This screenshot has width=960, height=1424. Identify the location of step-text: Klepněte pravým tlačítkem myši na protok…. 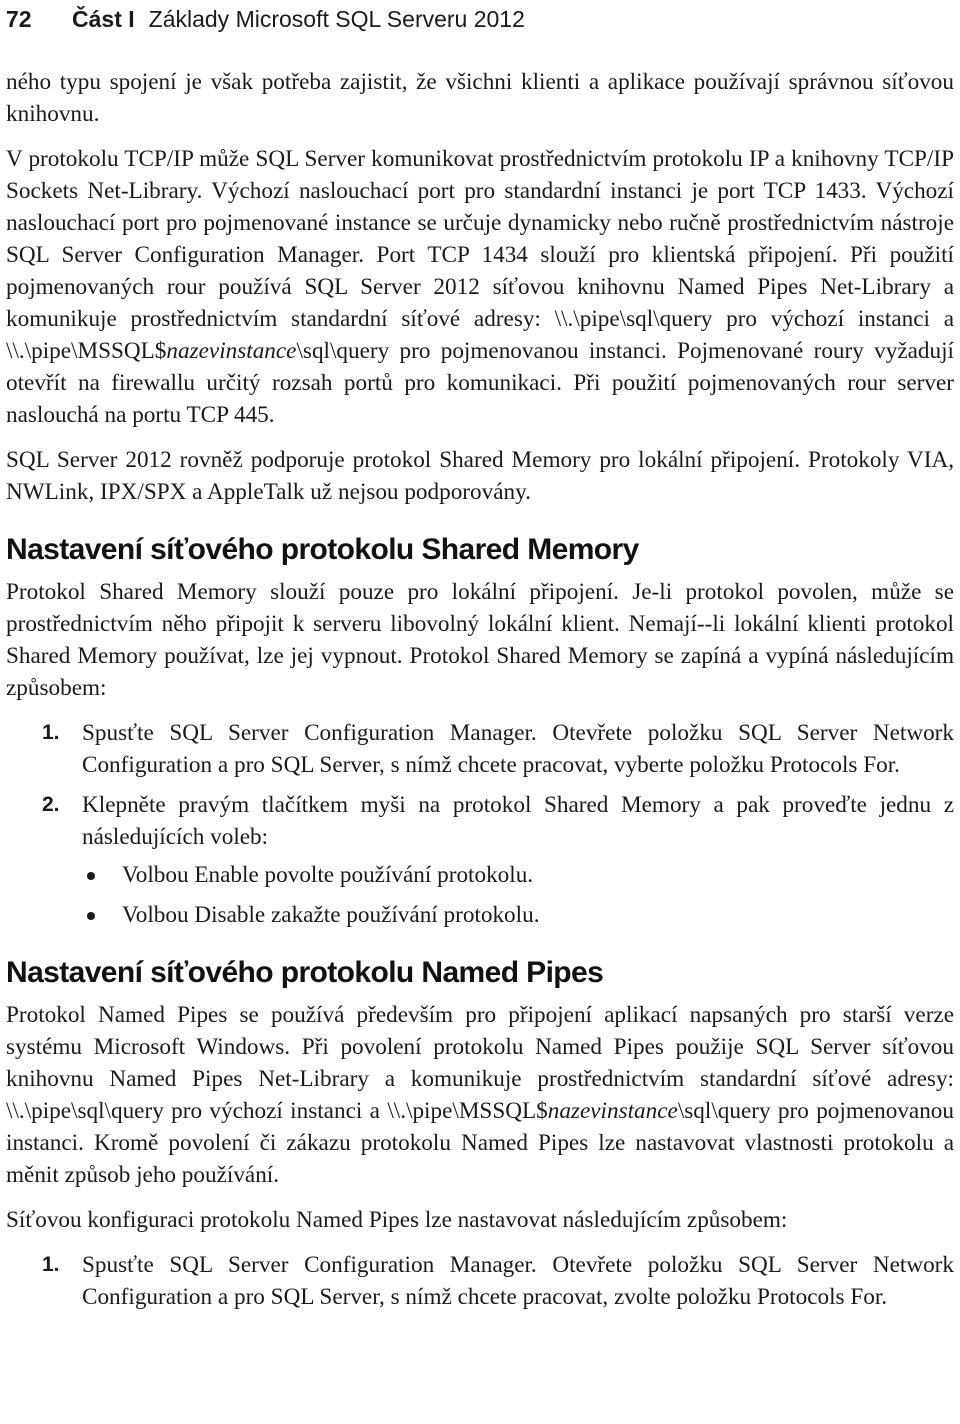
(518, 821).